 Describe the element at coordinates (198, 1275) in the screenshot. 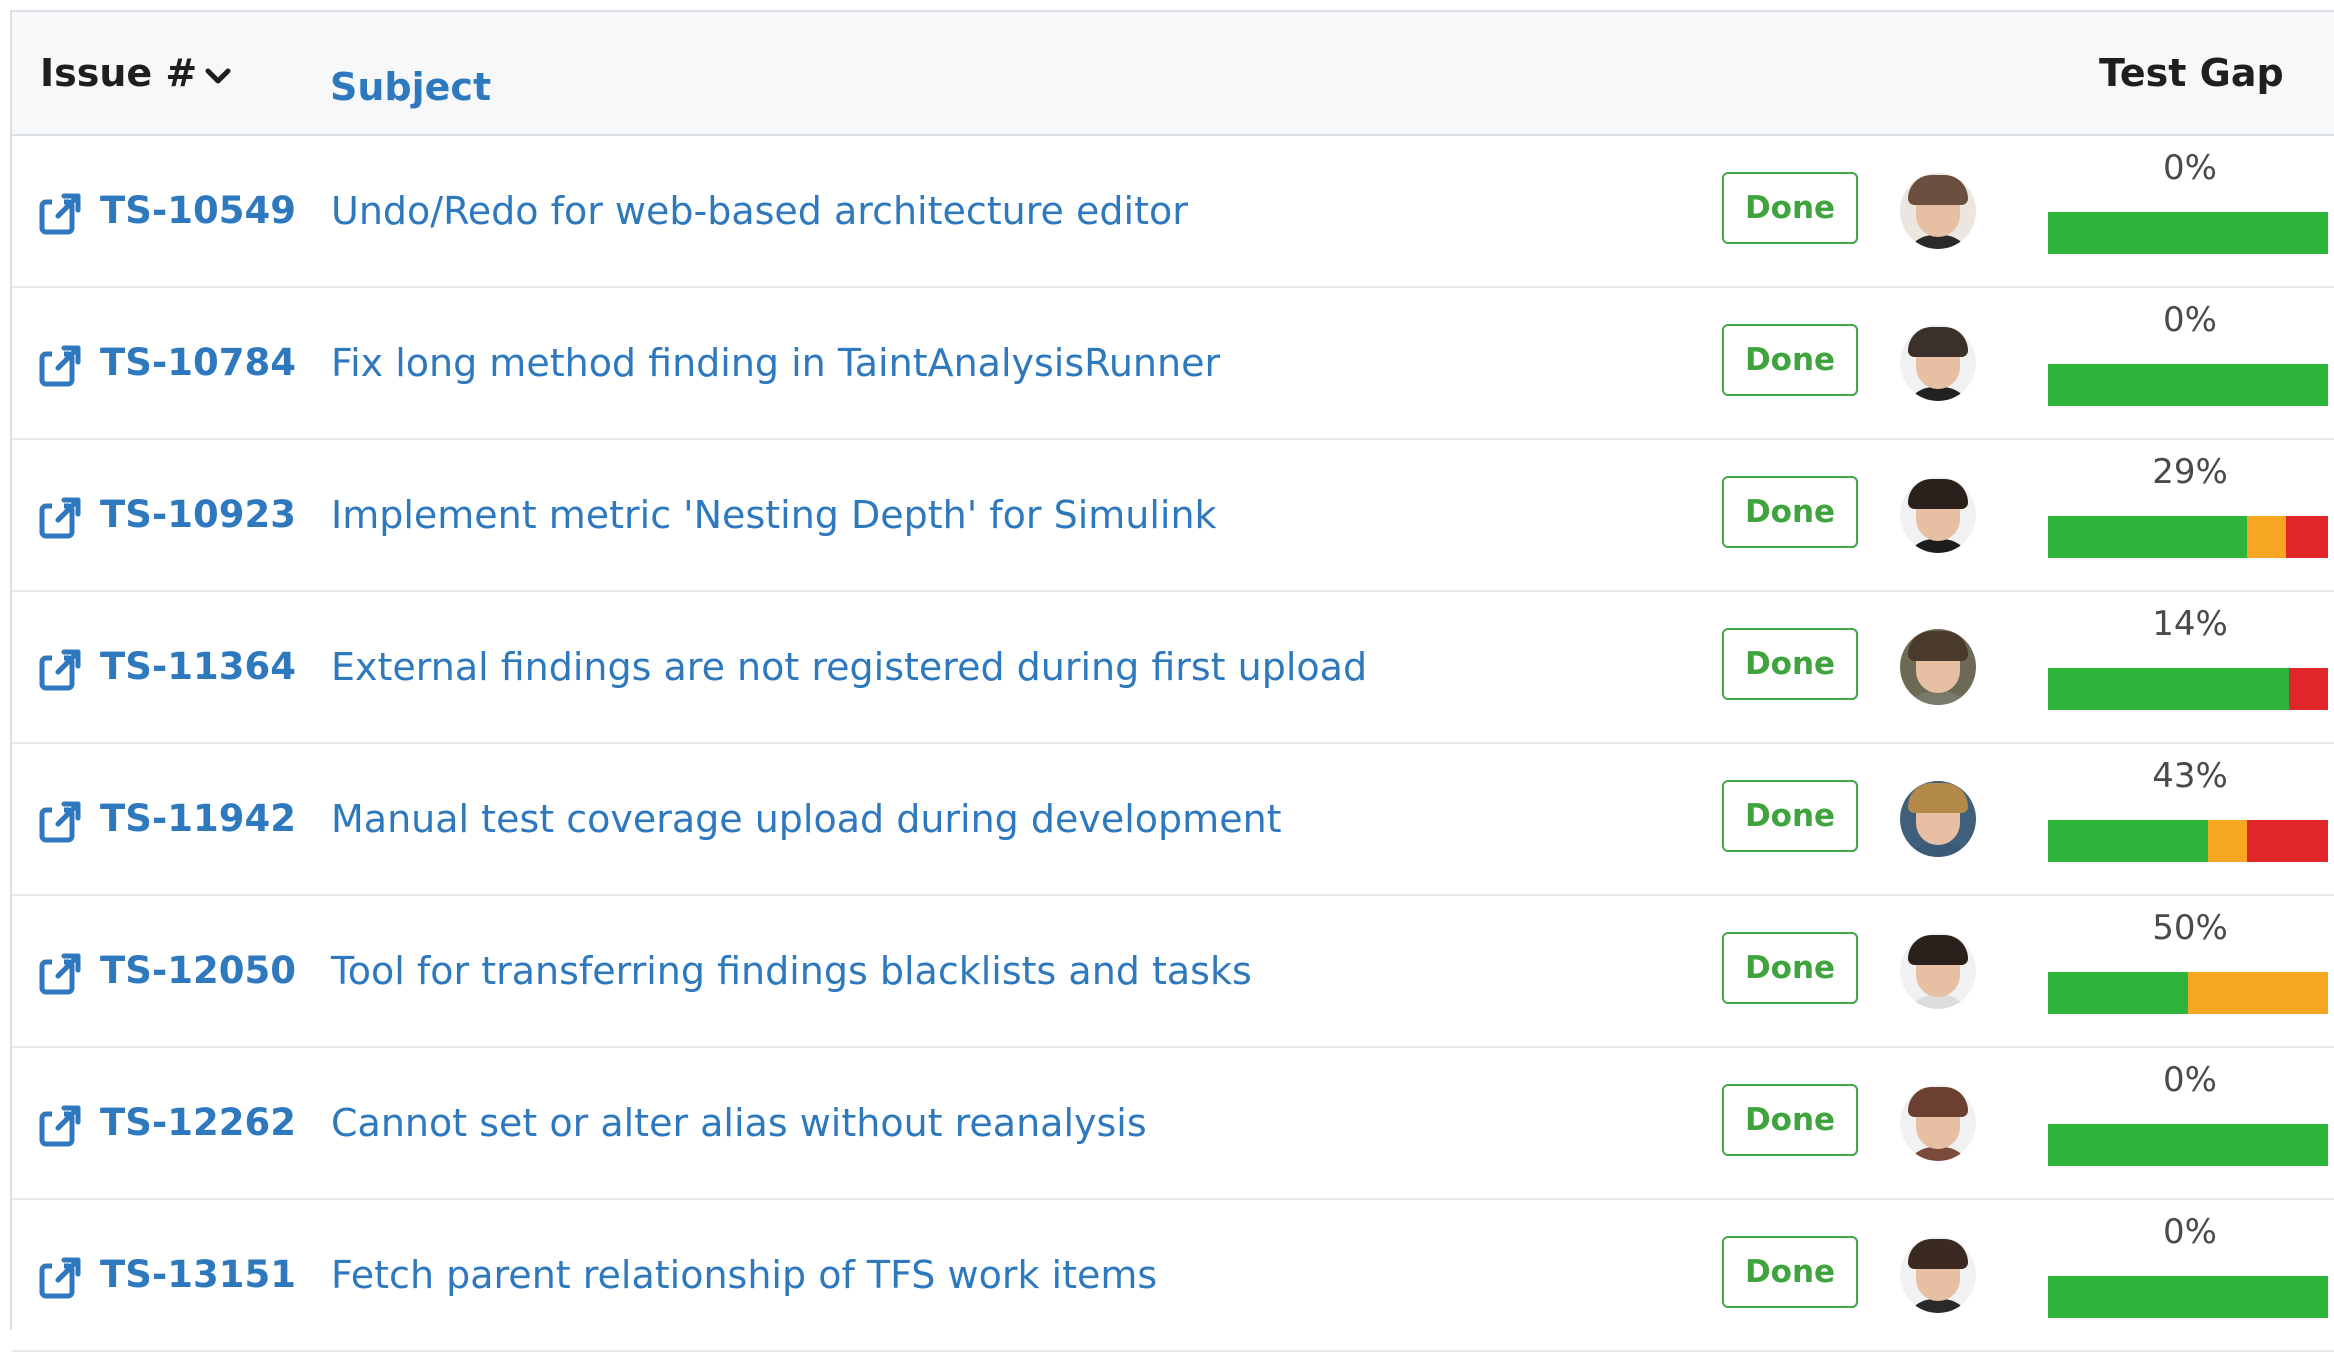

I see `issue-id-link: TS-13151` at that location.